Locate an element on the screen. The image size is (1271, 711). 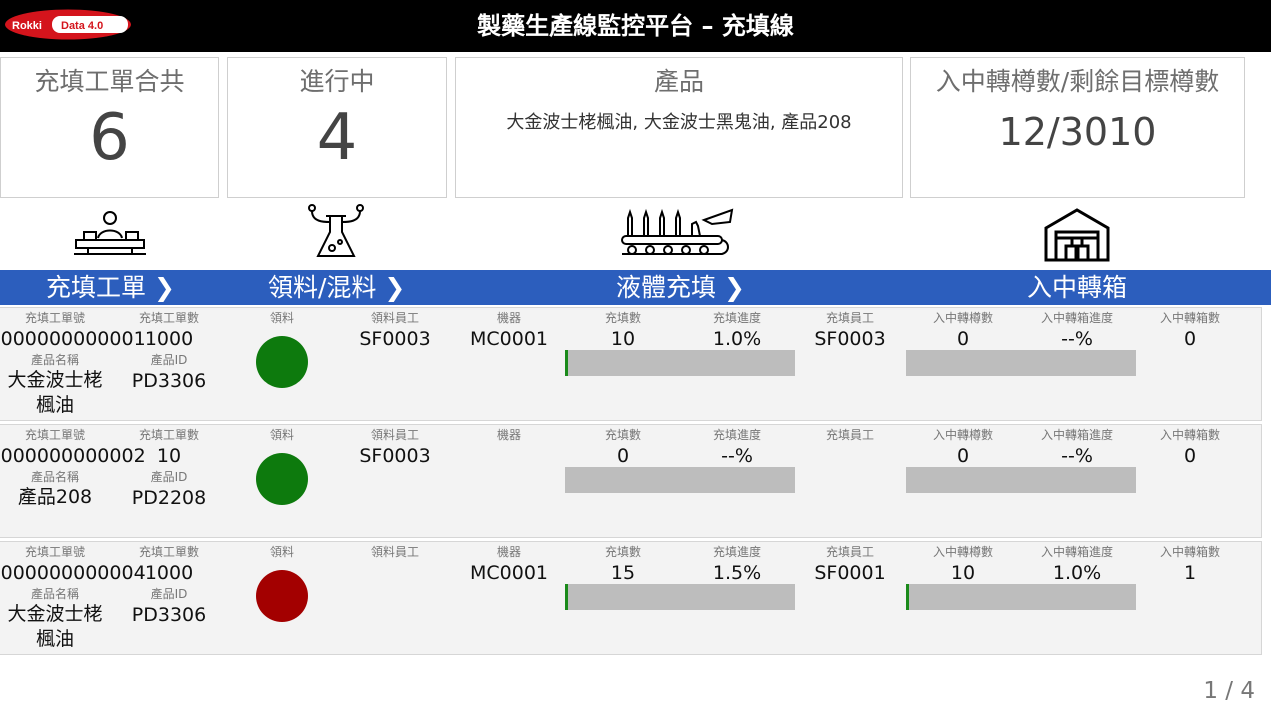
box-count-label: 入中轉樽數 is located at coordinates (962, 318).